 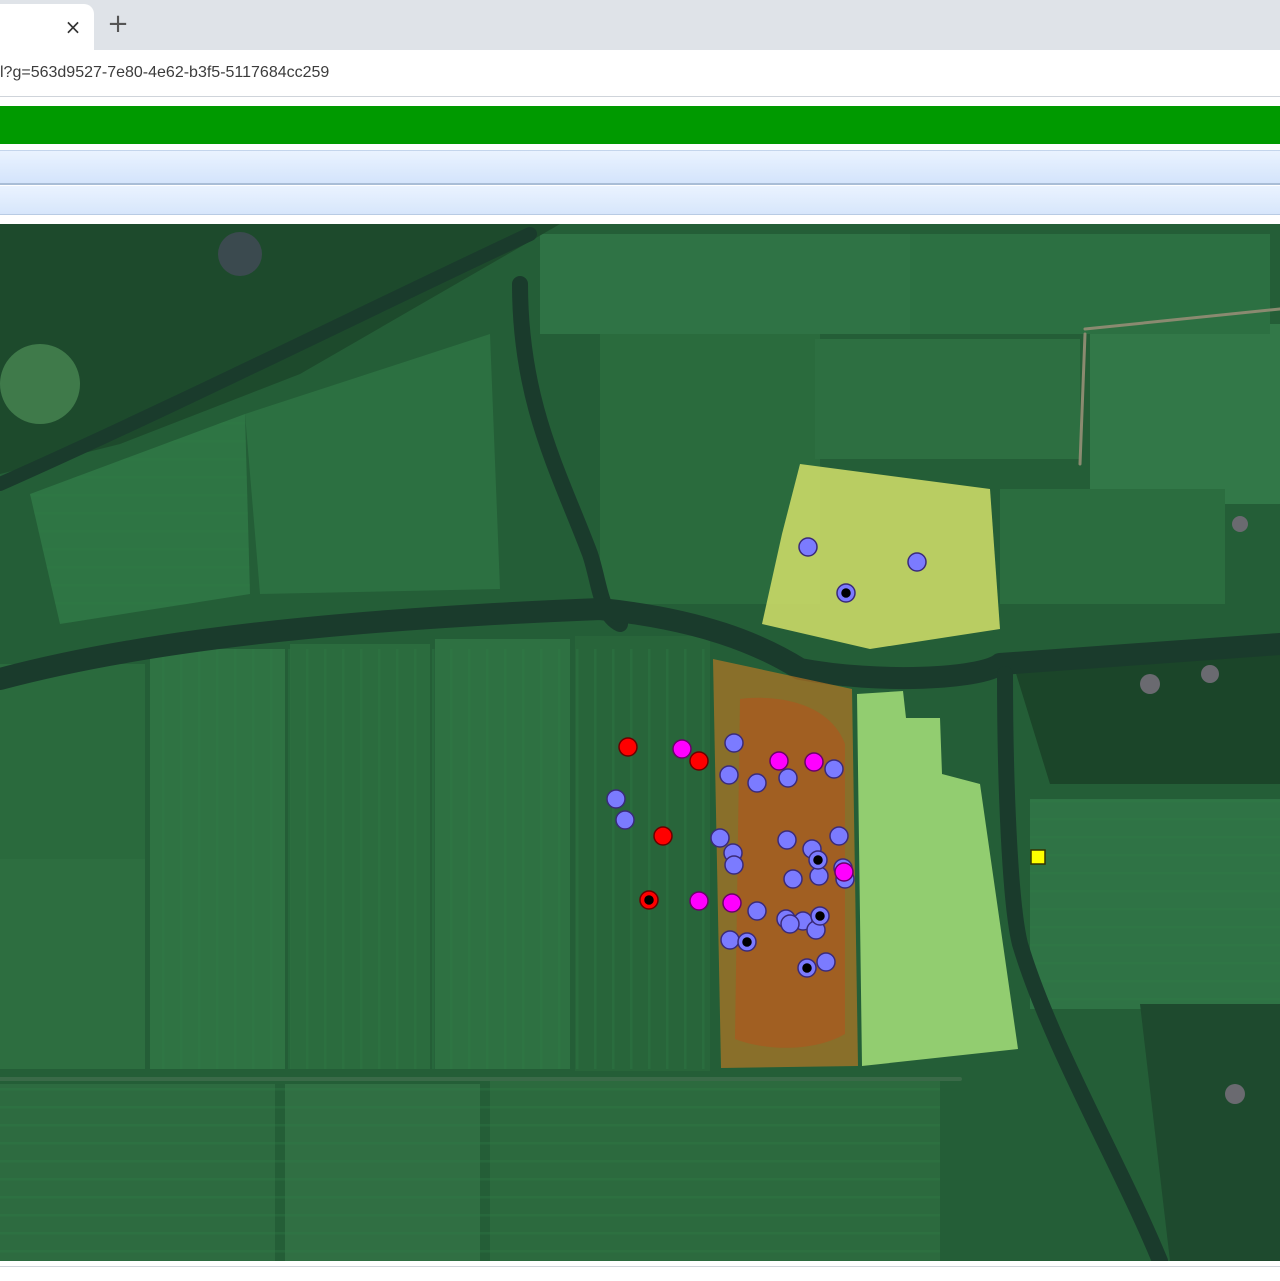 What do you see at coordinates (640, 25) in the screenshot?
I see `browser-tab-strip: × +` at bounding box center [640, 25].